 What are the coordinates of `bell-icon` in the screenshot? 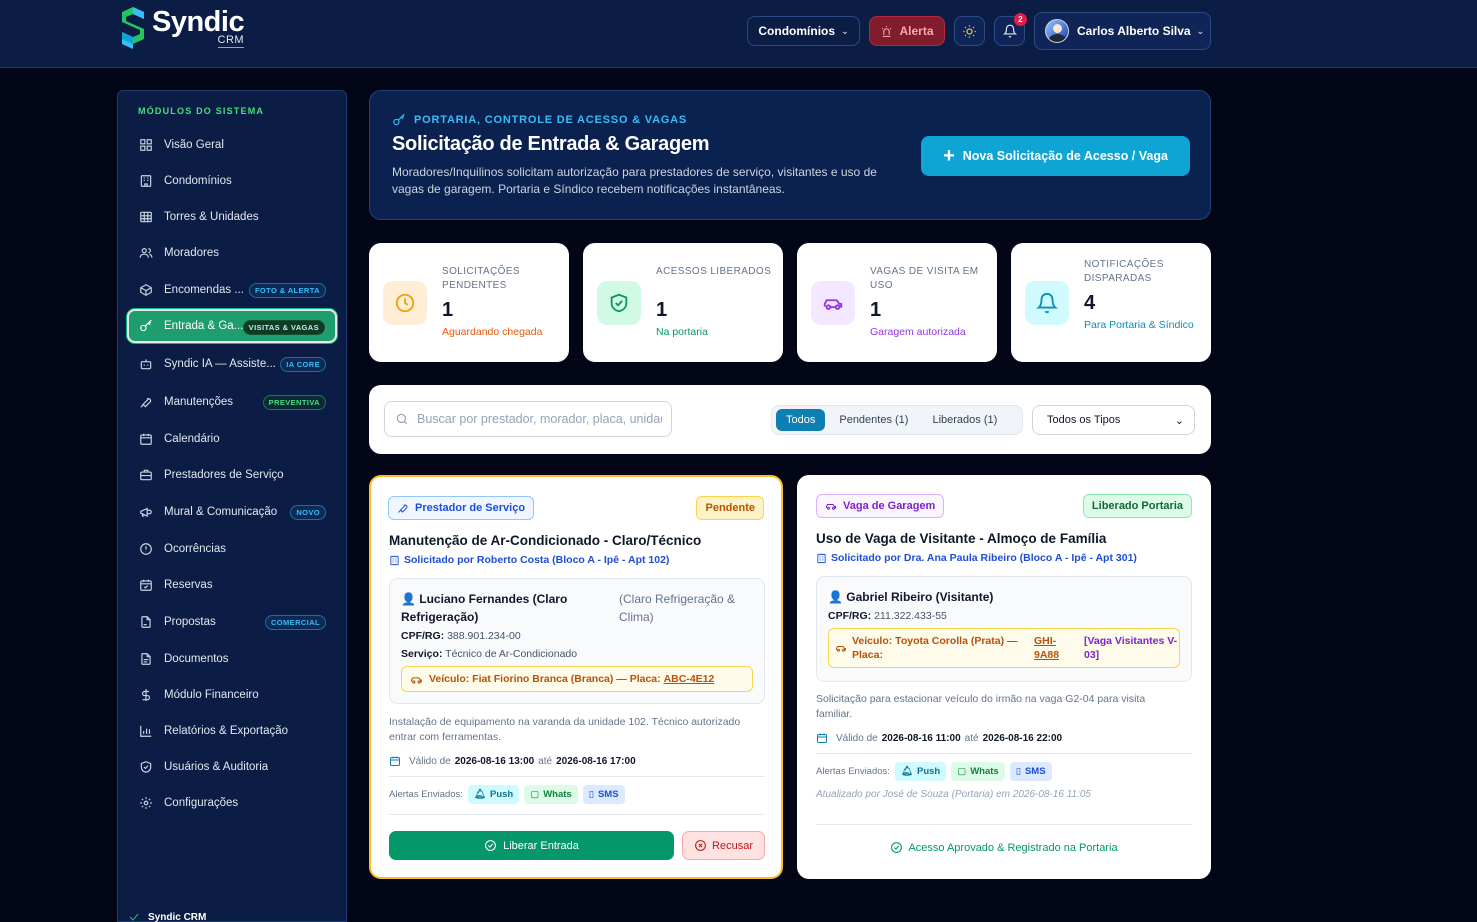 It's located at (1009, 31).